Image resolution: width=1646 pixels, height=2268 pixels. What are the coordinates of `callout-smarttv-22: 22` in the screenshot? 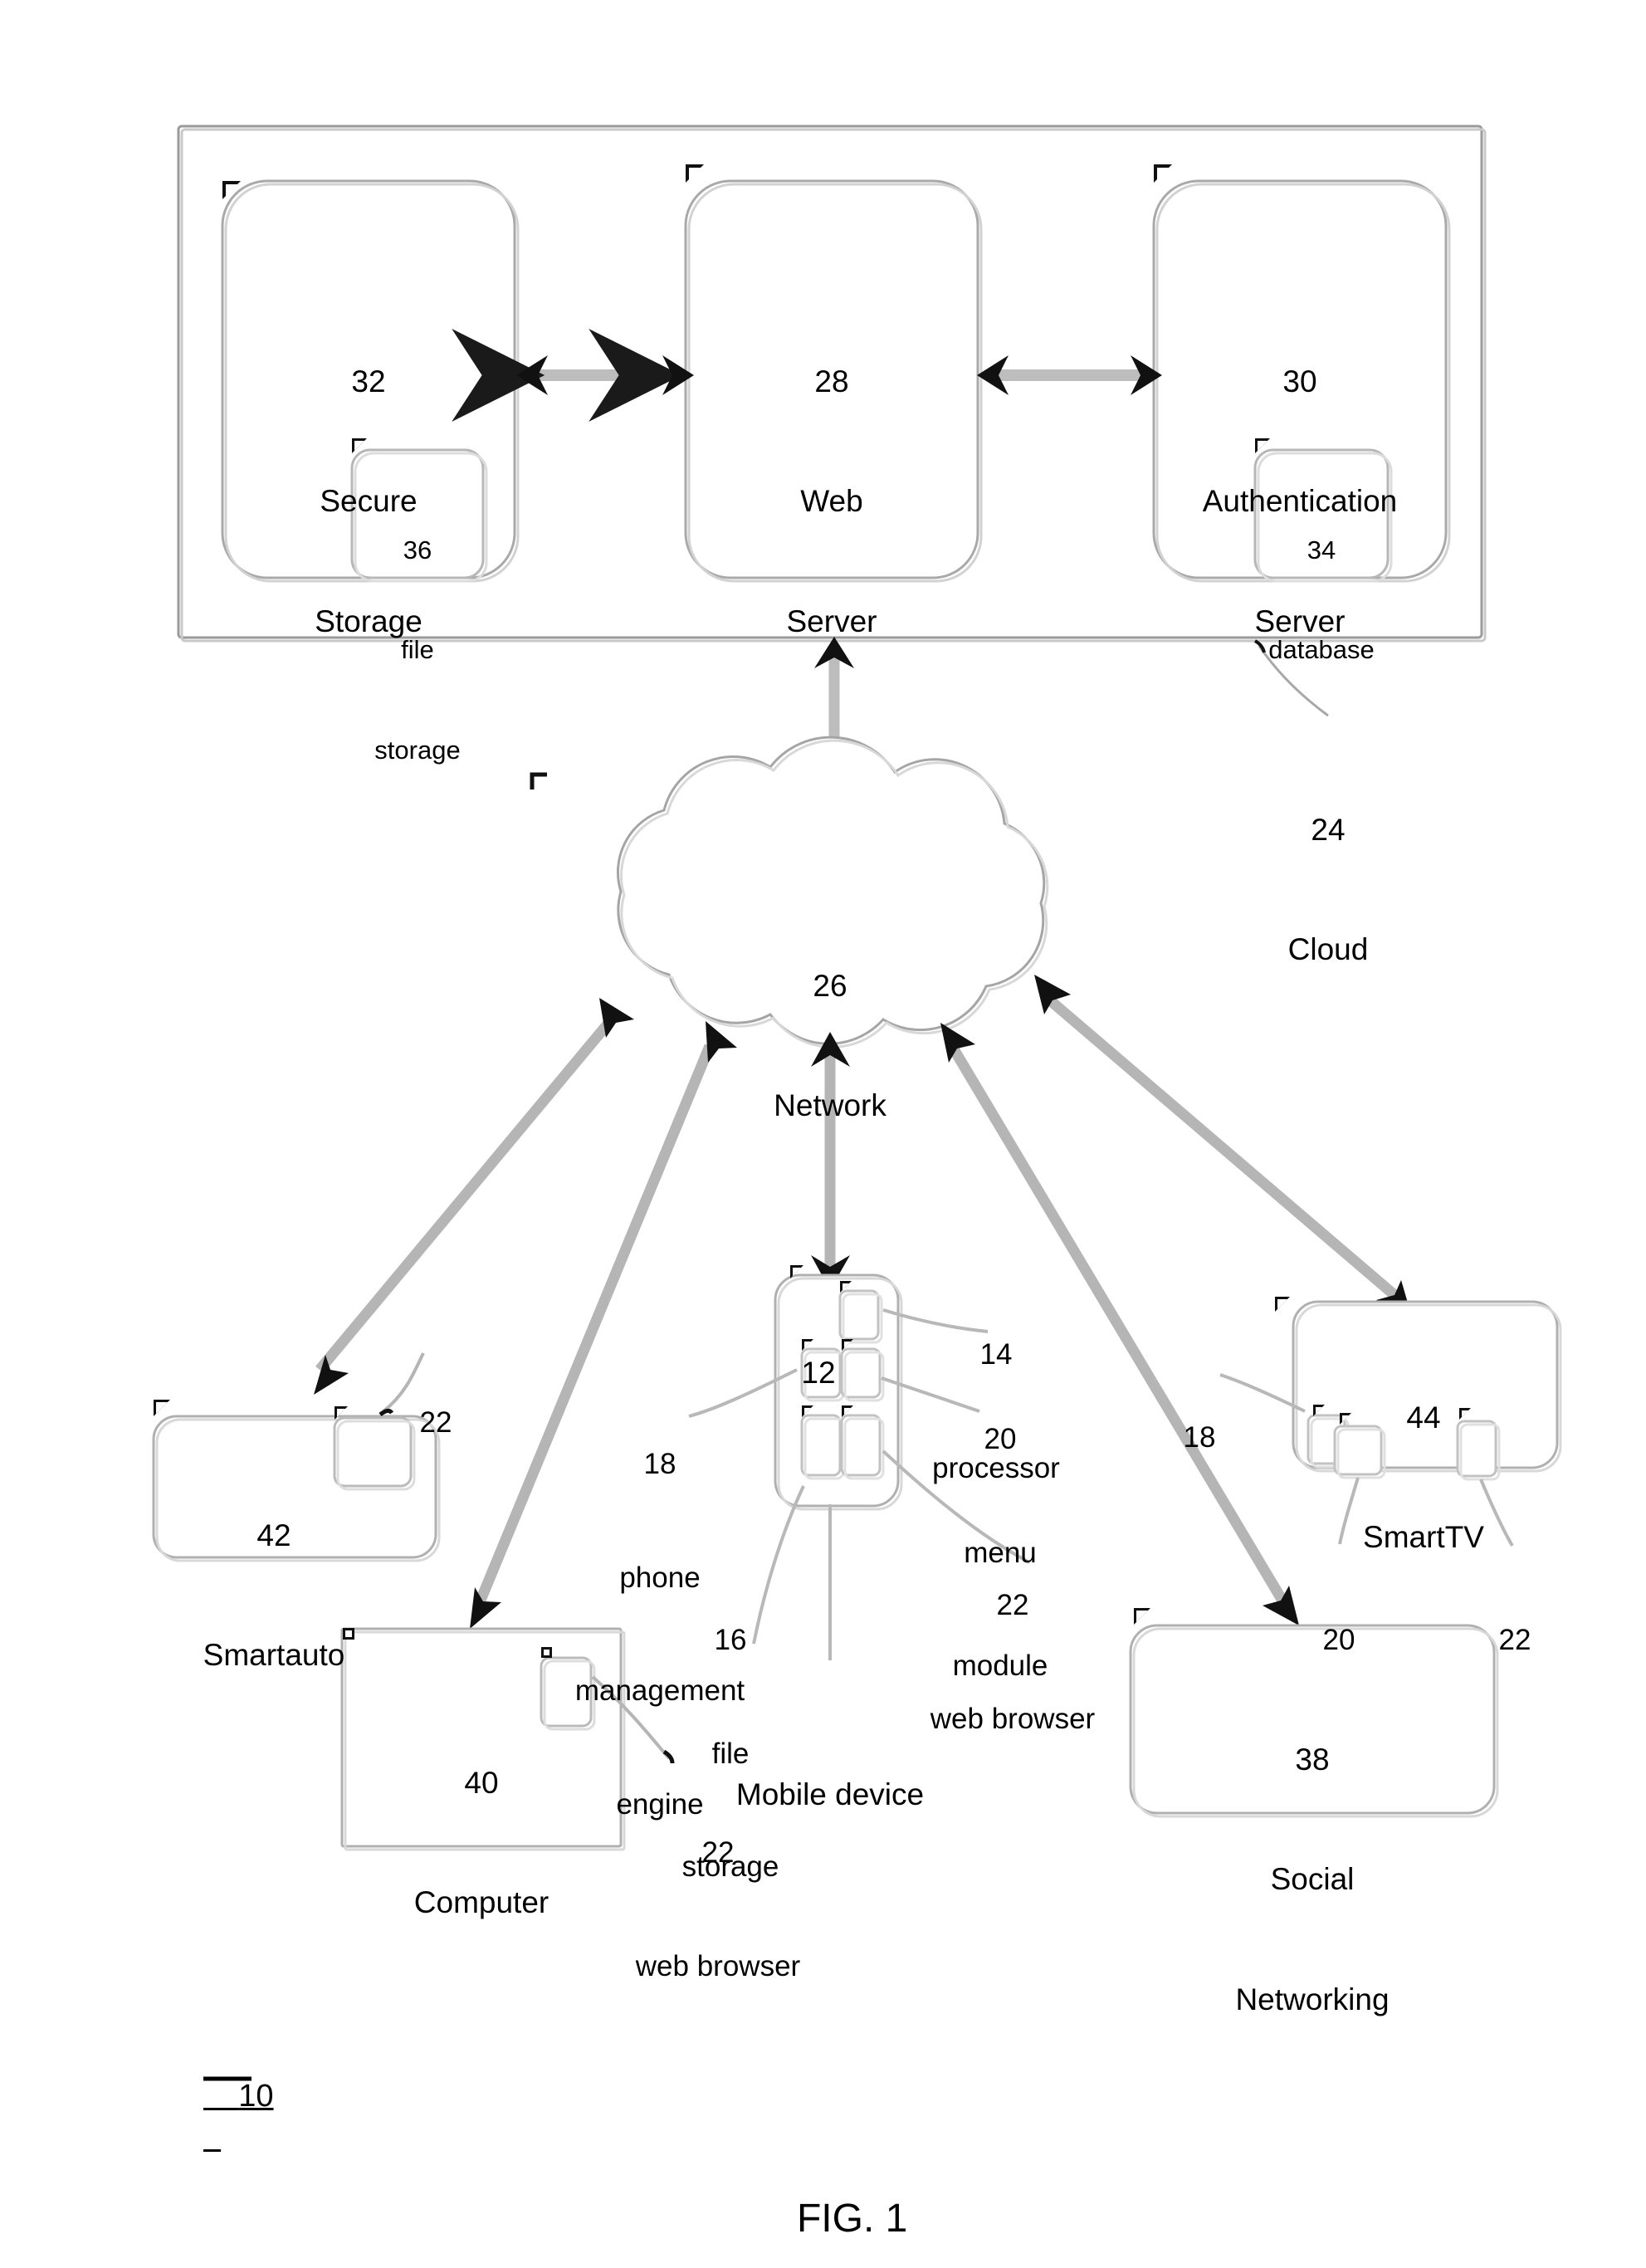 It's located at (1514, 1640).